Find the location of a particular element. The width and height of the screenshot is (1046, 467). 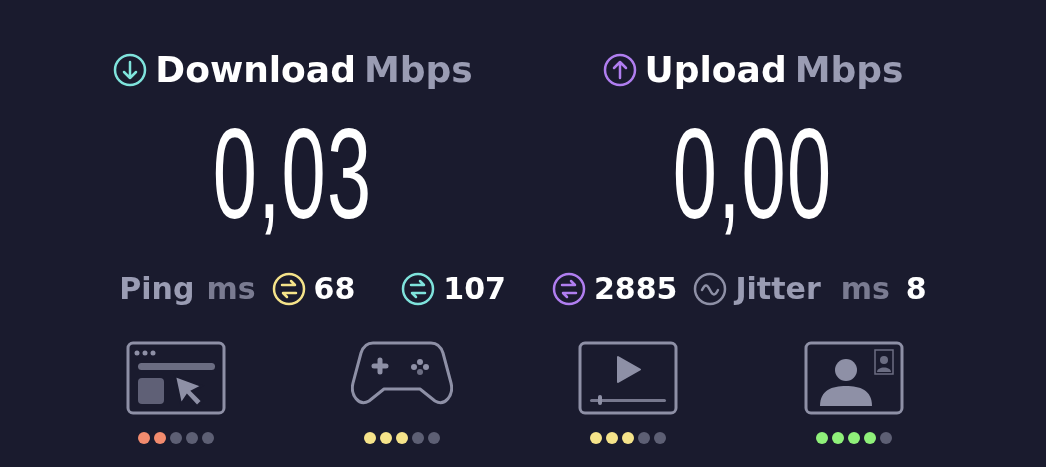

browser-cursor-icon is located at coordinates (176, 378).